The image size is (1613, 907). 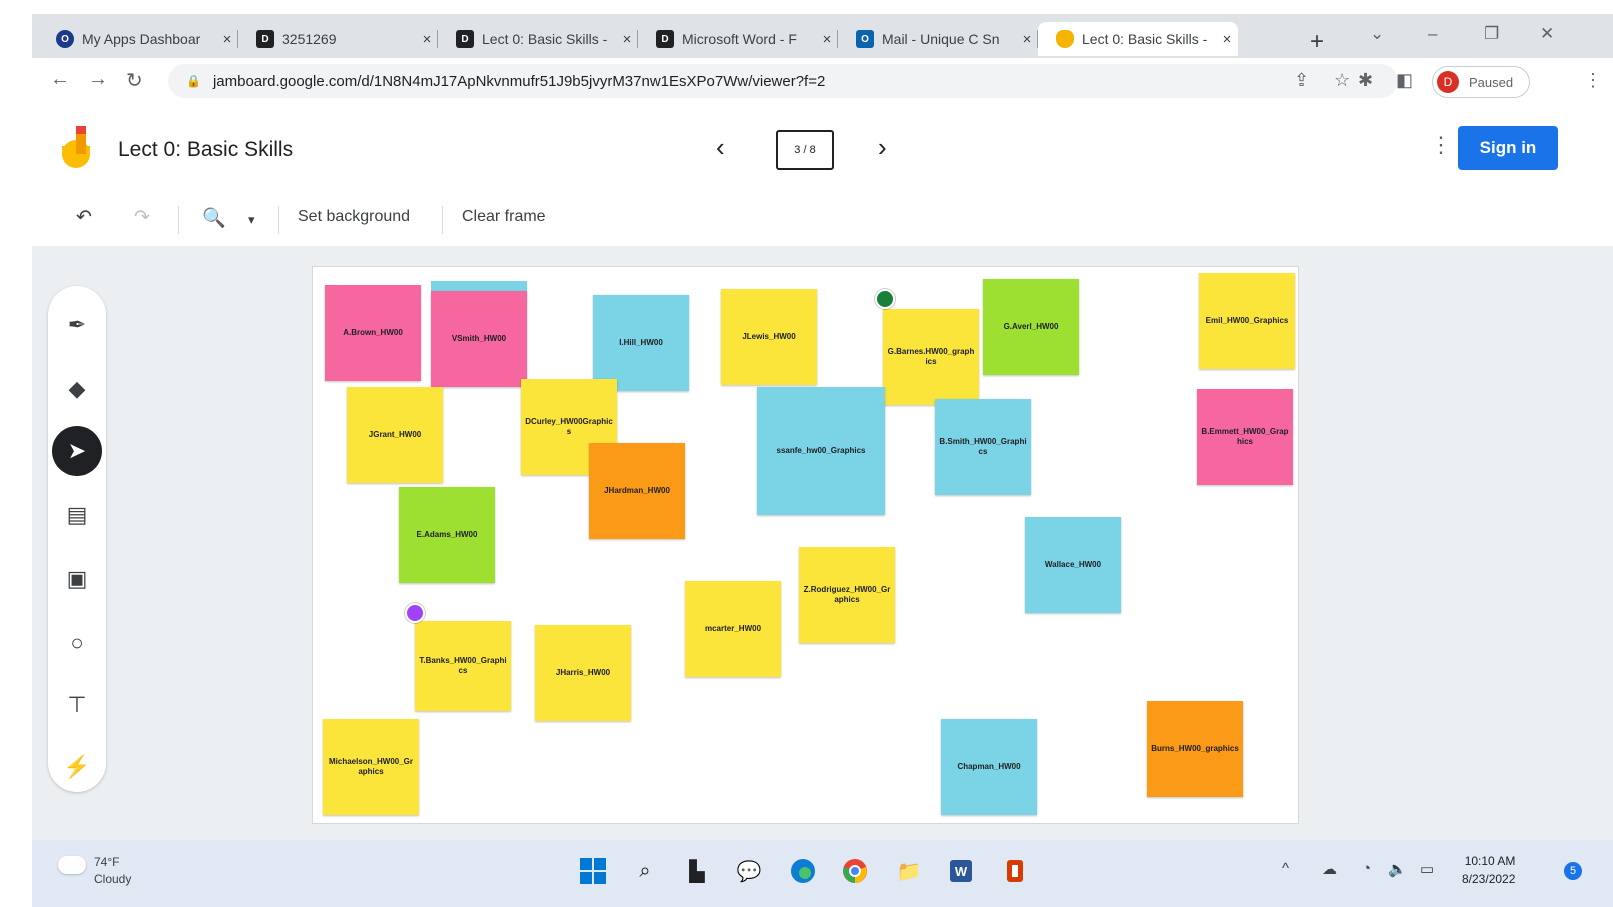 I want to click on search-icon: ⌕, so click(x=645, y=871).